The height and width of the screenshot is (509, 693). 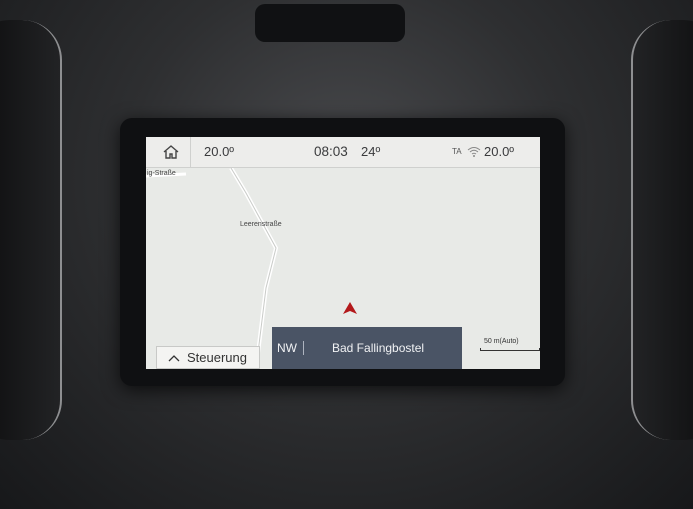 I want to click on dashboard-slot, so click(x=330, y=23).